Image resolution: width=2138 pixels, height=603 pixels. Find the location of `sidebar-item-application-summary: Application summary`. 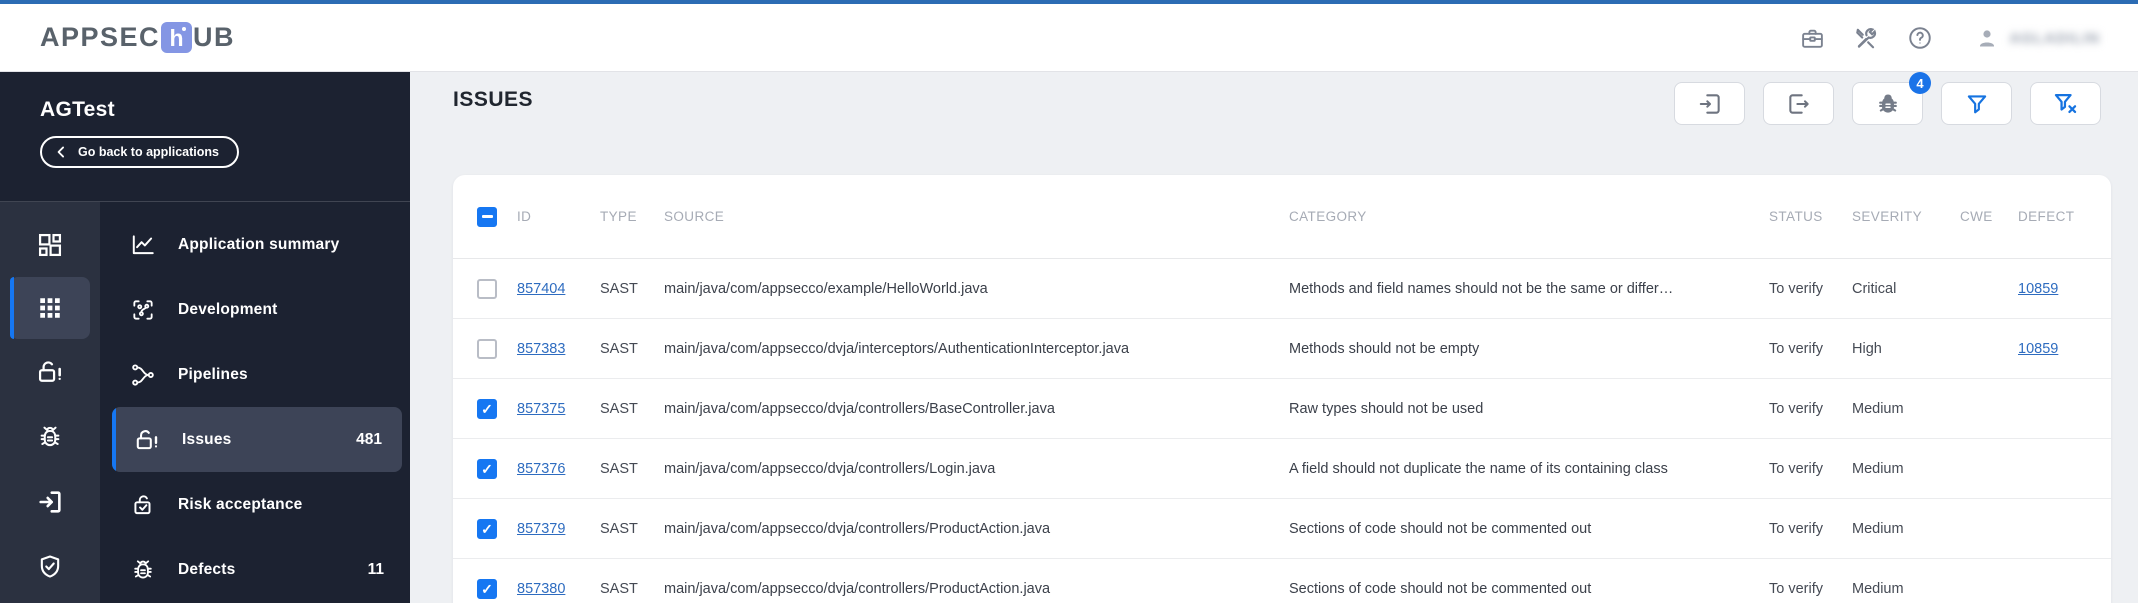

sidebar-item-application-summary: Application summary is located at coordinates (255, 244).